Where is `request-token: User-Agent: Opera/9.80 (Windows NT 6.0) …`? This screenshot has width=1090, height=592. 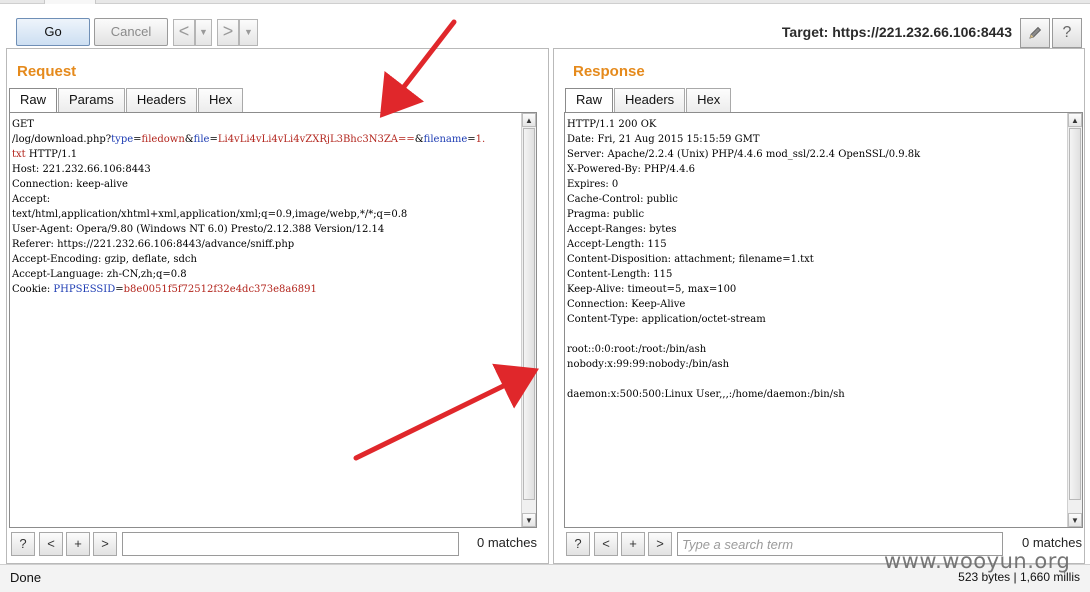 request-token: User-Agent: Opera/9.80 (Windows NT 6.0) … is located at coordinates (198, 229).